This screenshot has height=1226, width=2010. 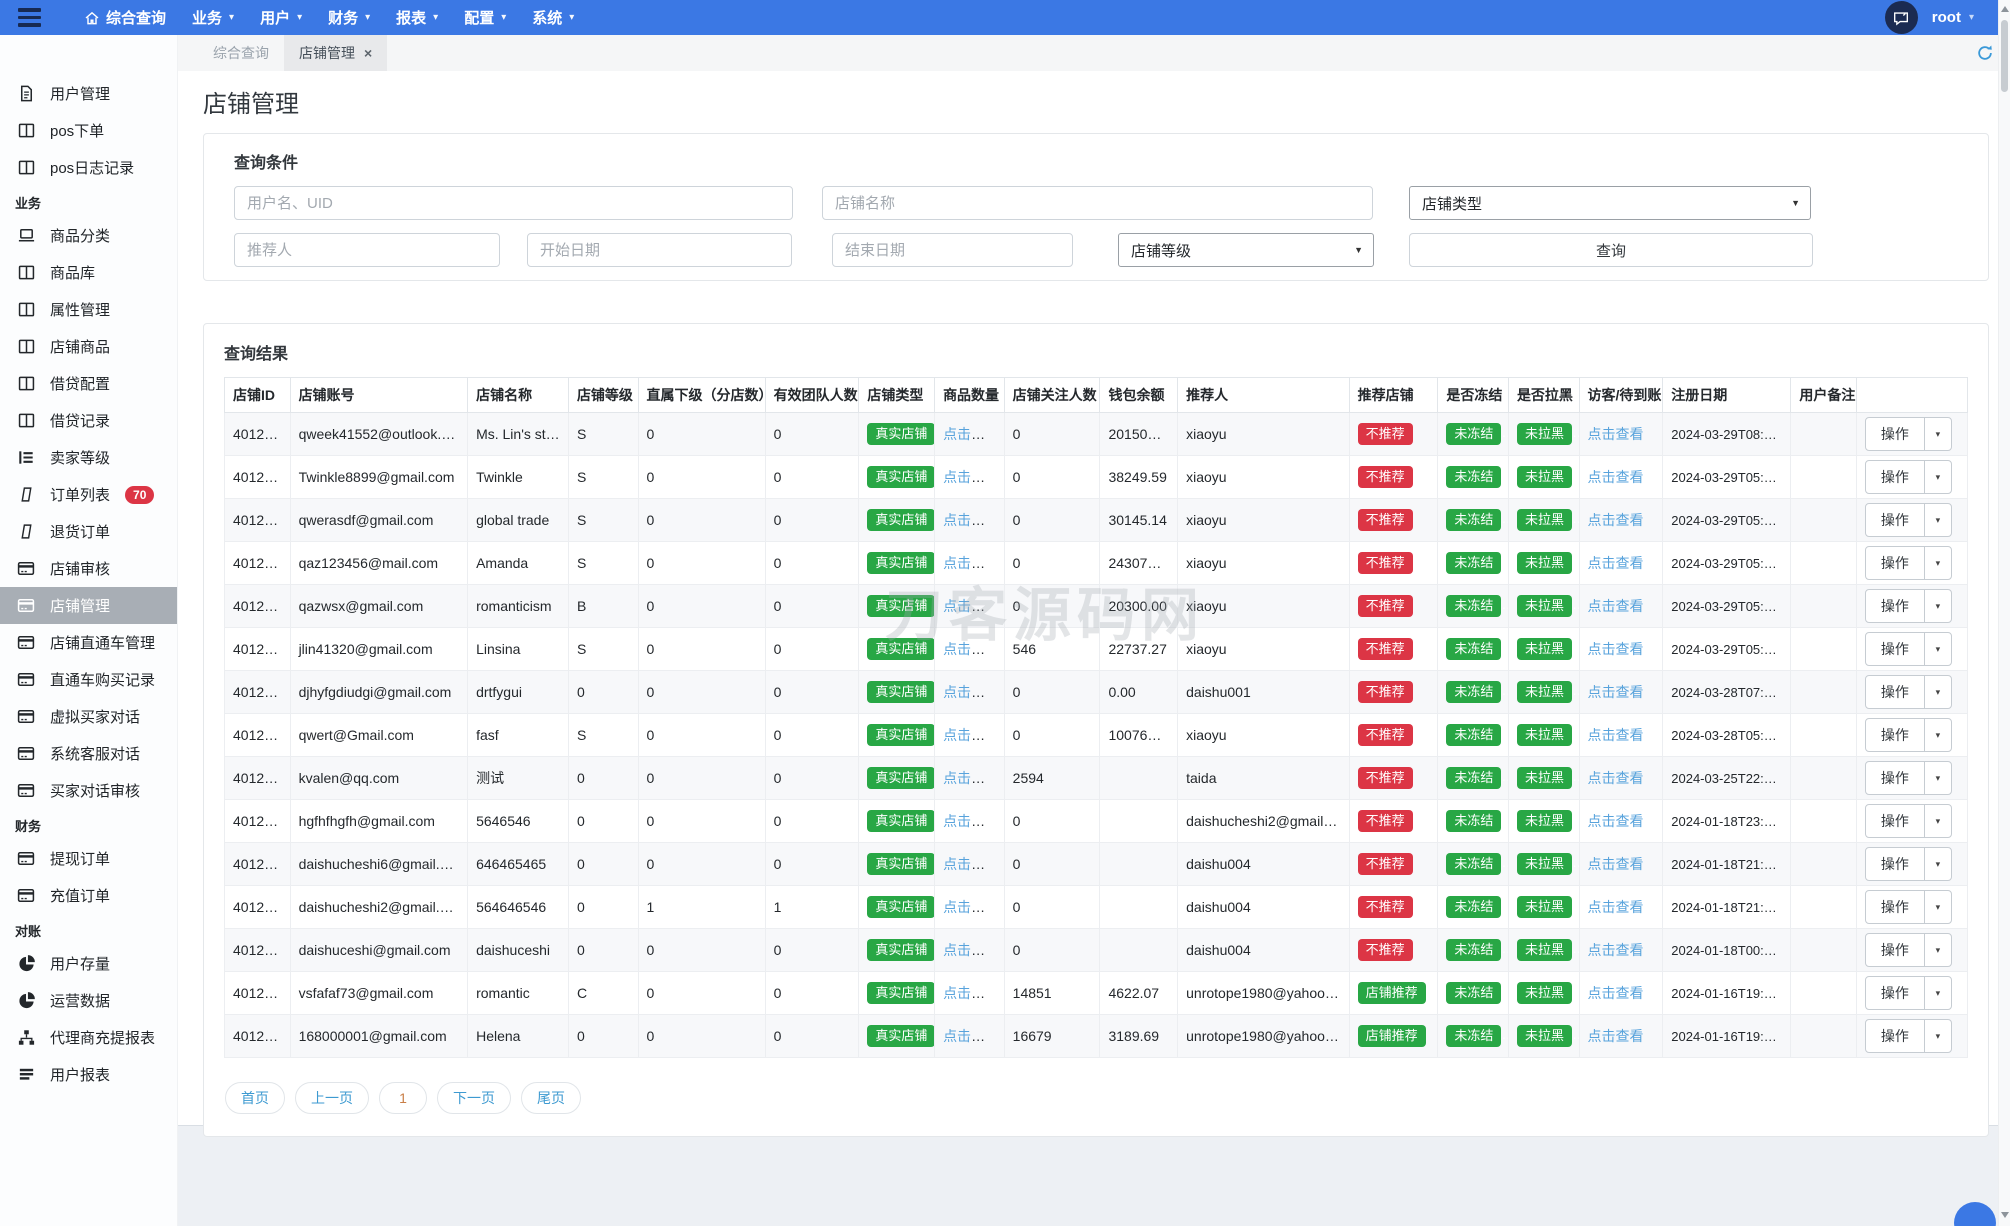 I want to click on sidebar-item: 退货订单, so click(x=88, y=531).